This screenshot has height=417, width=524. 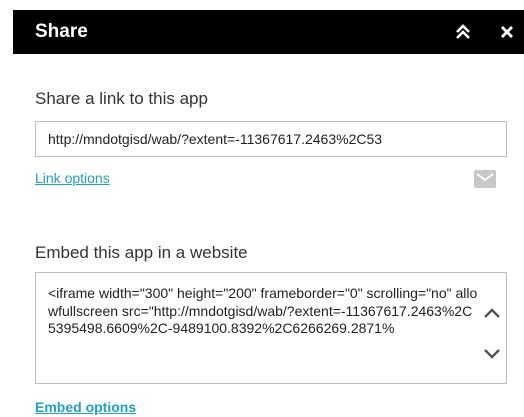 I want to click on scroll-up-button, so click(x=492, y=313).